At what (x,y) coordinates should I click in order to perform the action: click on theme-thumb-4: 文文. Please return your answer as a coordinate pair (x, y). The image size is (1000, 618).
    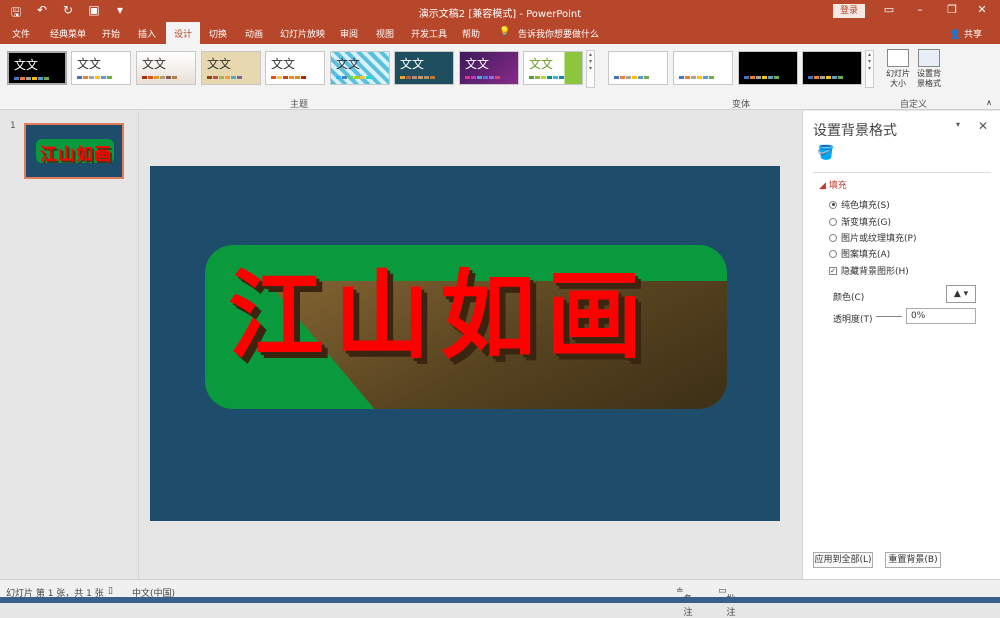
    Looking at the image, I should click on (231, 68).